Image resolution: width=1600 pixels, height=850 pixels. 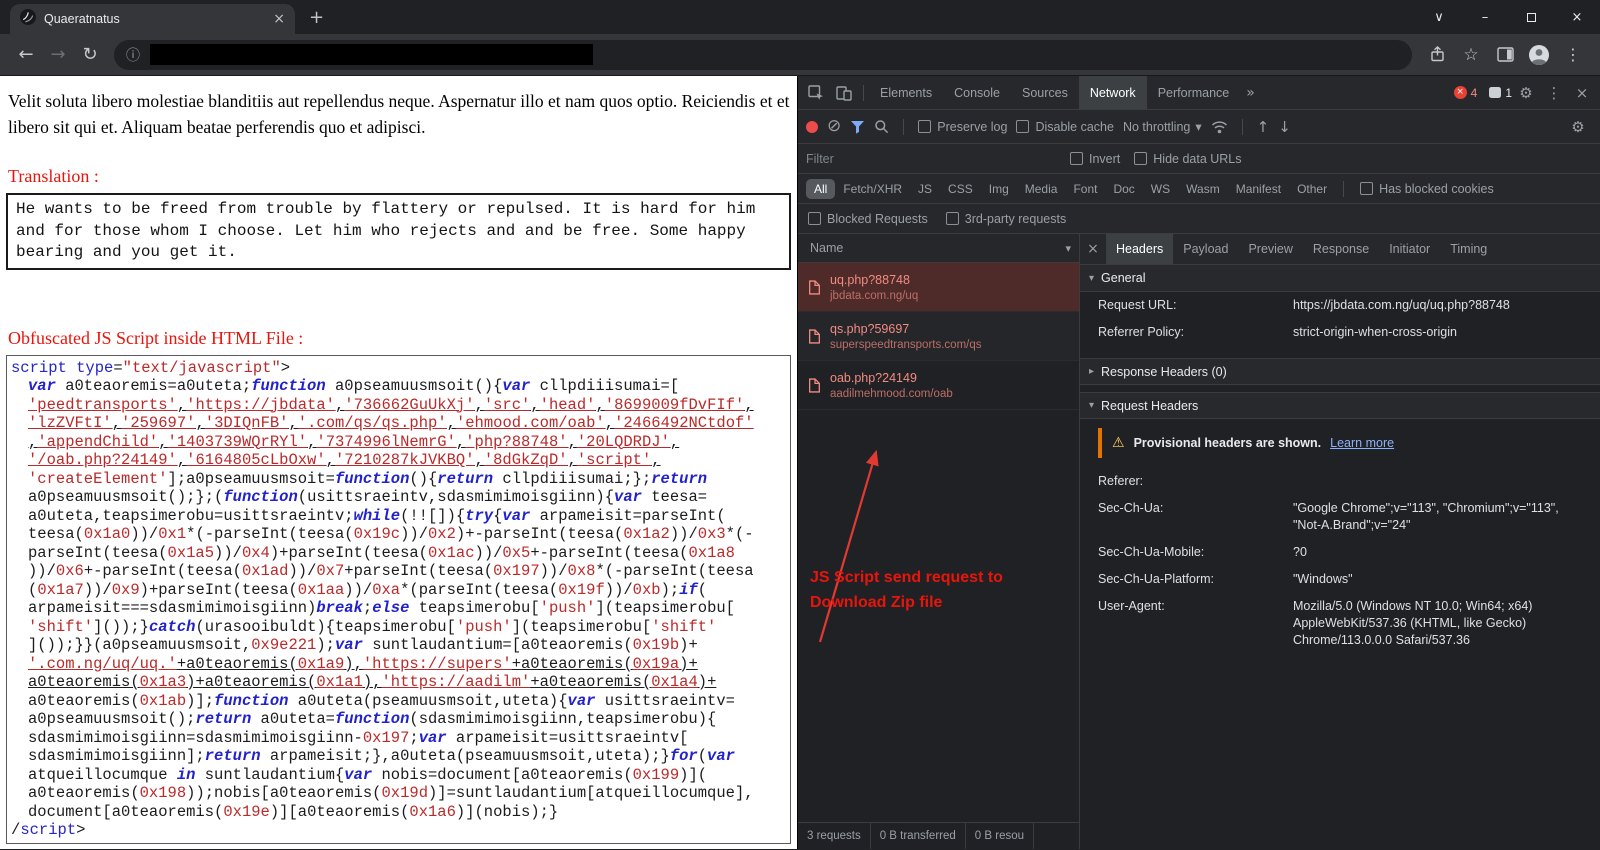 I want to click on window-controls: ∨ – ×, so click(x=1508, y=17).